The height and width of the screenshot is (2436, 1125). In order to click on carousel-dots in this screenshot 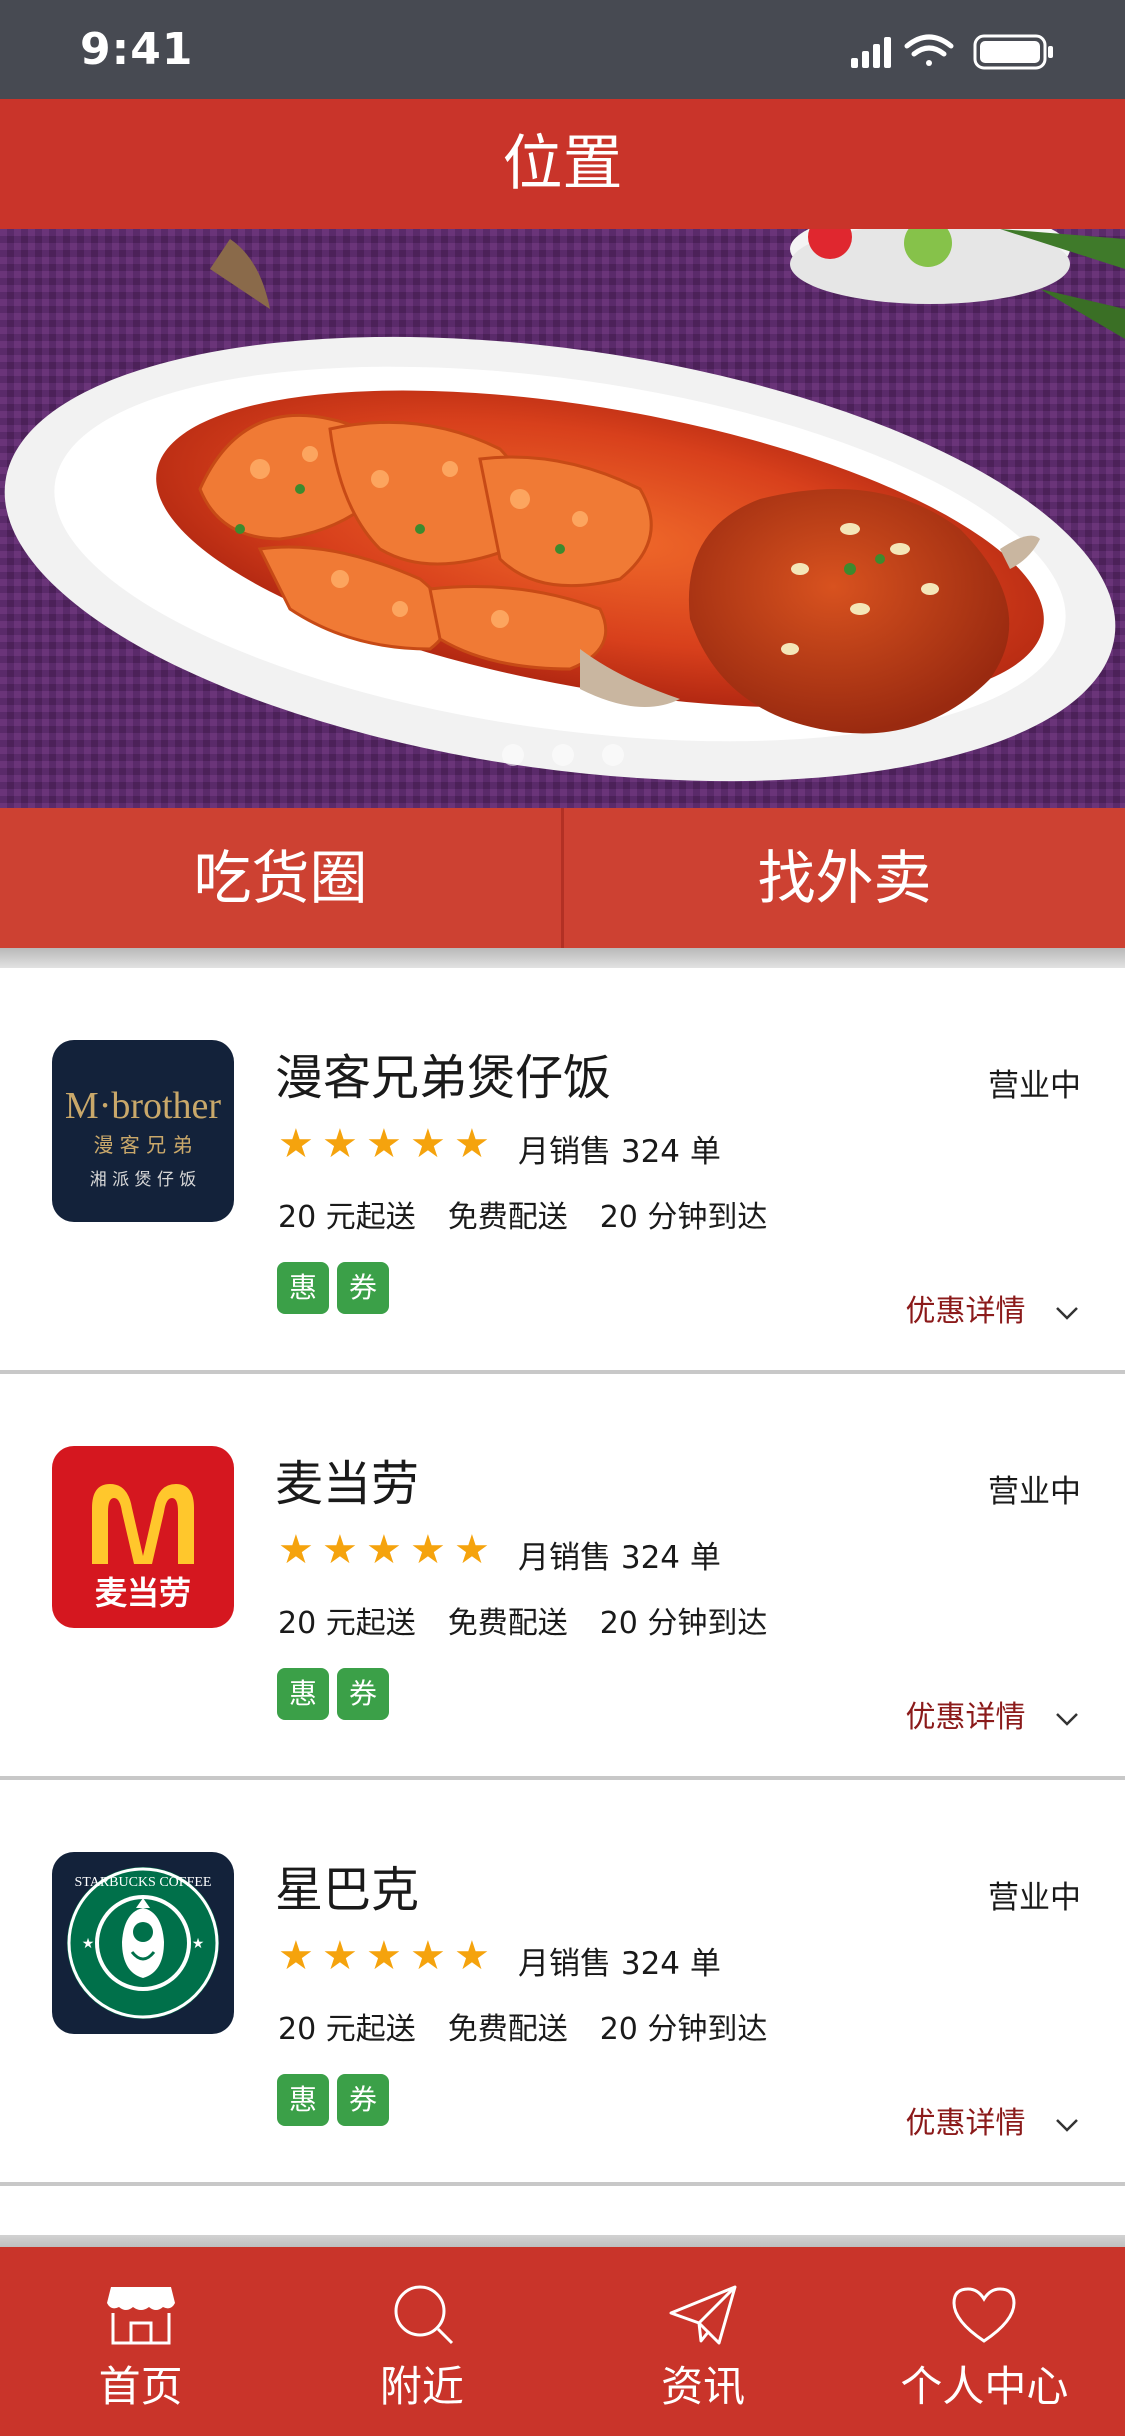, I will do `click(562, 757)`.